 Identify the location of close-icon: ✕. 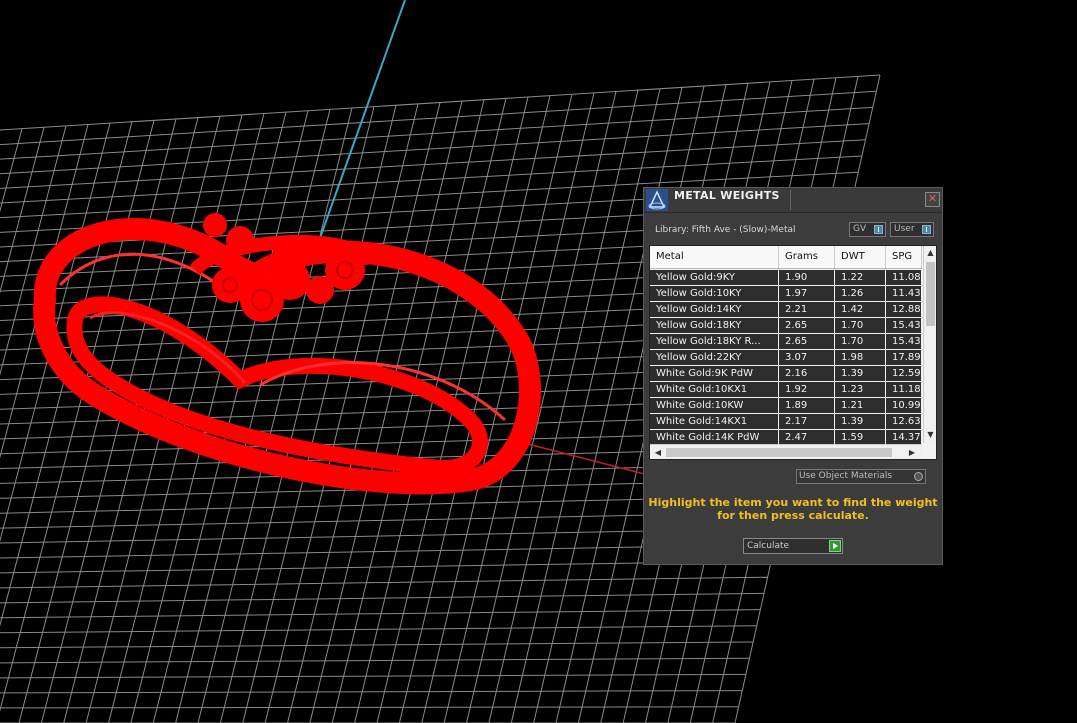
(932, 199).